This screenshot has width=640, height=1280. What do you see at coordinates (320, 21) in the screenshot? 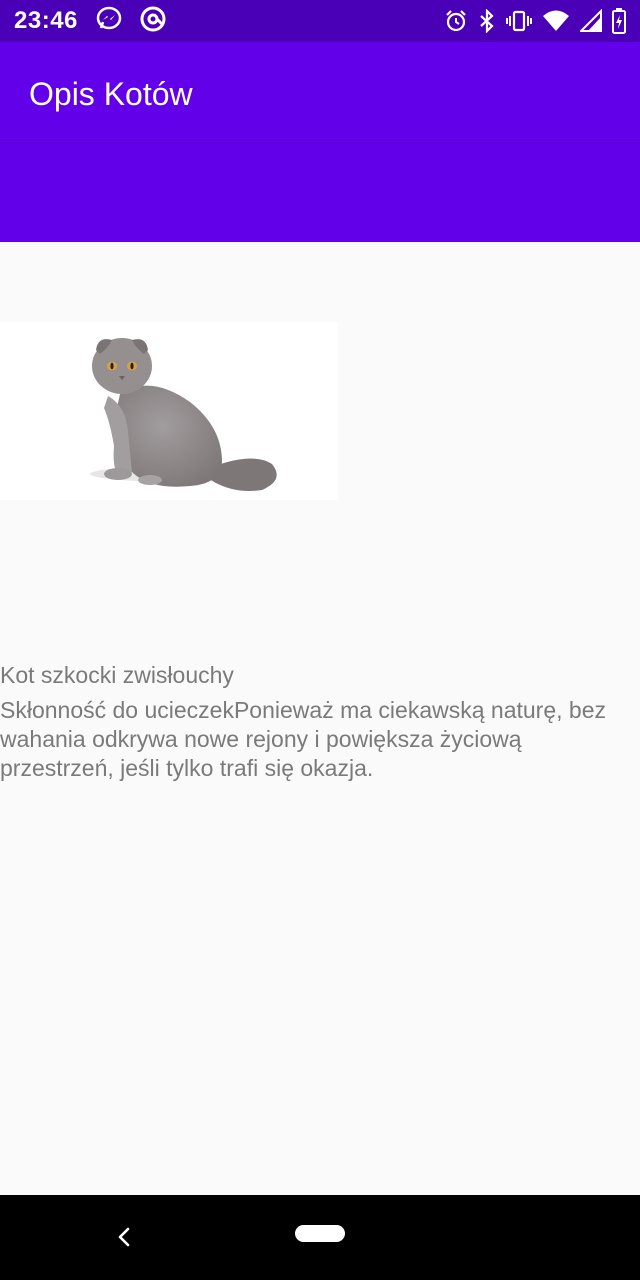
I see `status-bar: 23:46` at bounding box center [320, 21].